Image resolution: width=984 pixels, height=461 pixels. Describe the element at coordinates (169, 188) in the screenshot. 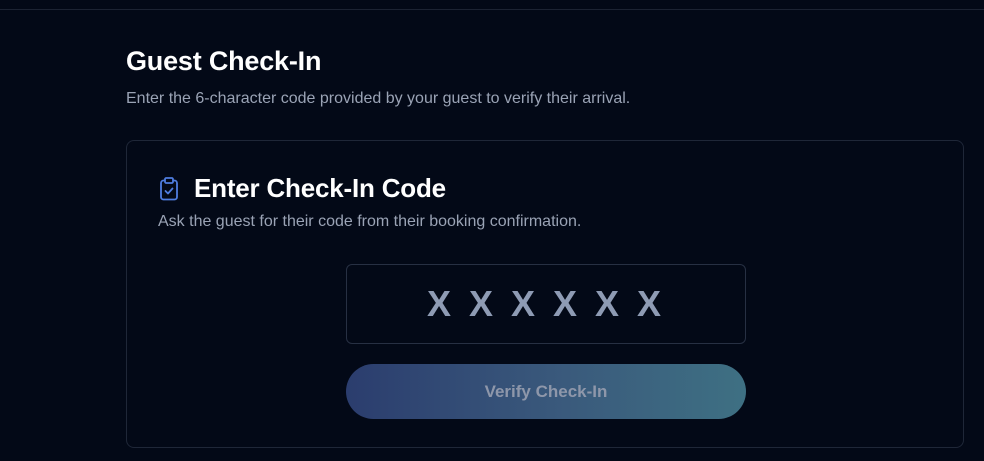

I see `clipboard-check-icon` at that location.